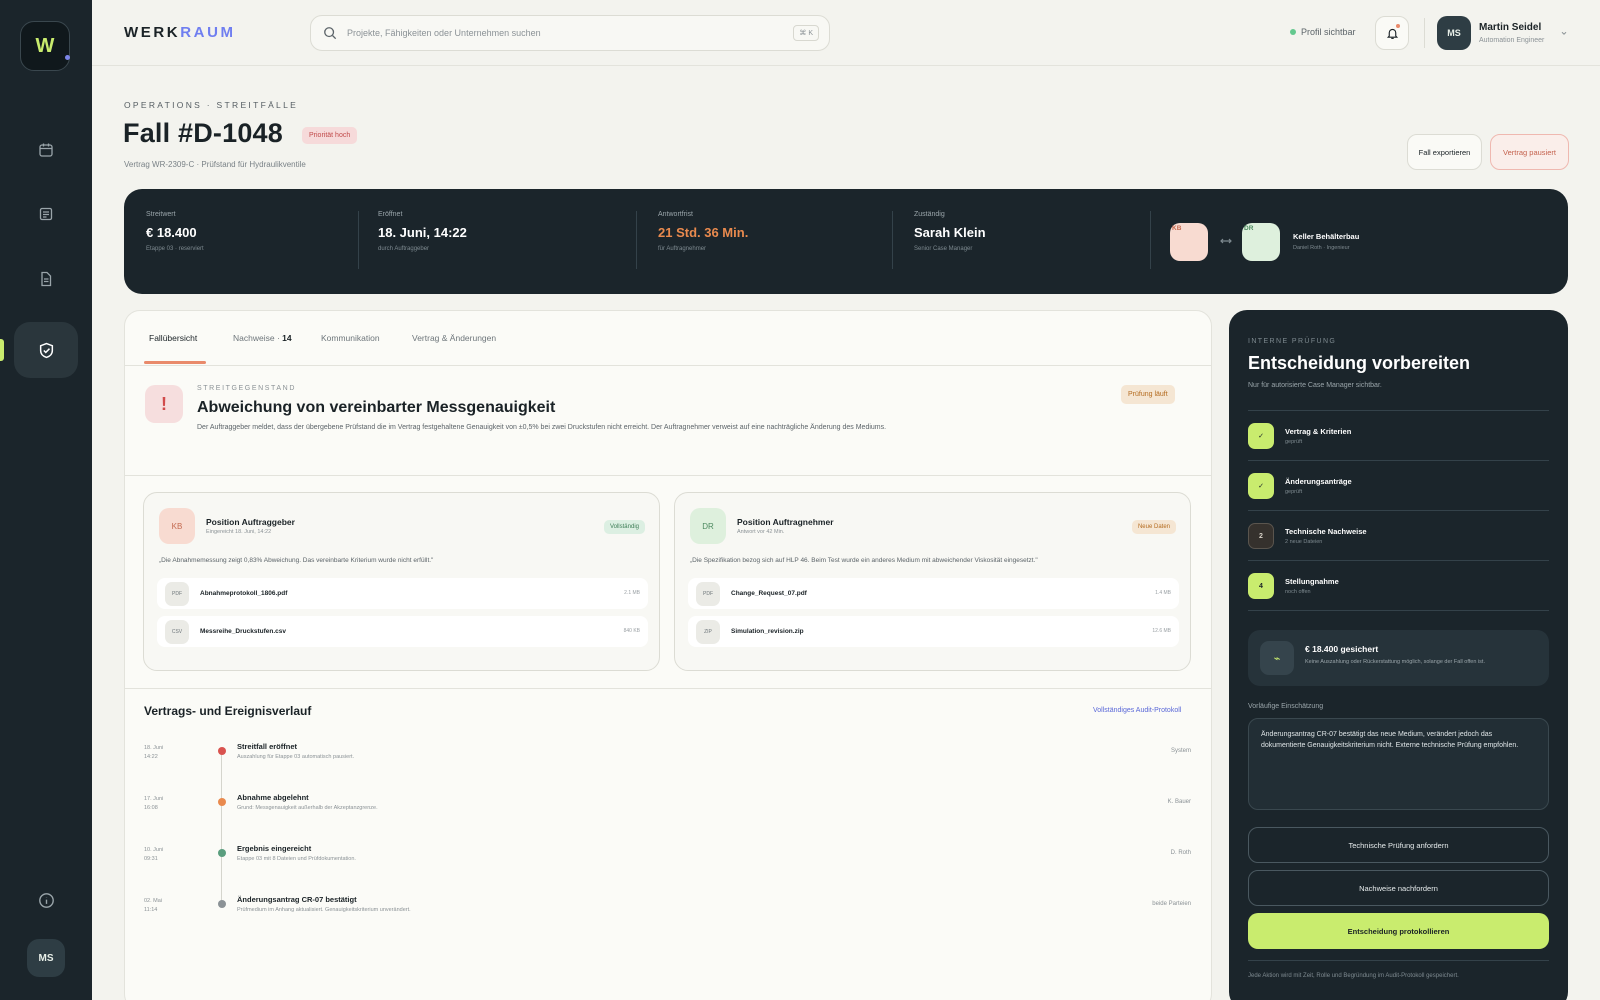  What do you see at coordinates (274, 848) in the screenshot?
I see `event-title: Ergebnis eingereicht` at bounding box center [274, 848].